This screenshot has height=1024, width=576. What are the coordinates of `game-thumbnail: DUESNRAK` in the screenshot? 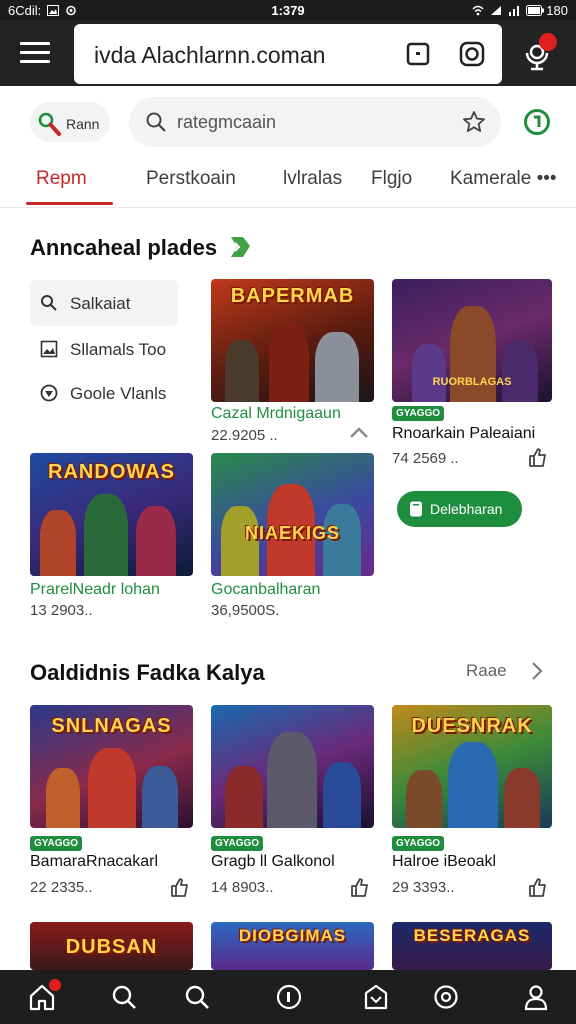 It's located at (472, 766).